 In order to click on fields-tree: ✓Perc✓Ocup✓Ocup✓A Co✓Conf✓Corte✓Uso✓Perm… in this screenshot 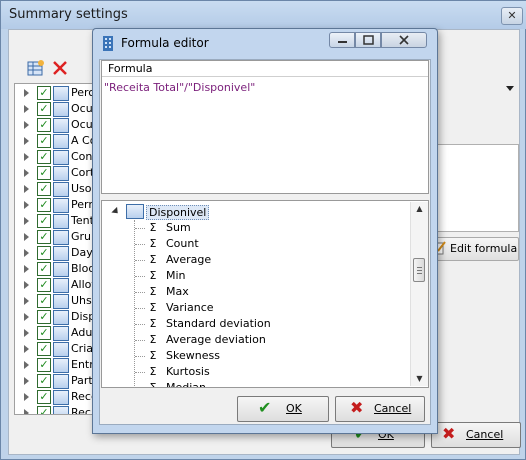, I will do `click(55, 249)`.